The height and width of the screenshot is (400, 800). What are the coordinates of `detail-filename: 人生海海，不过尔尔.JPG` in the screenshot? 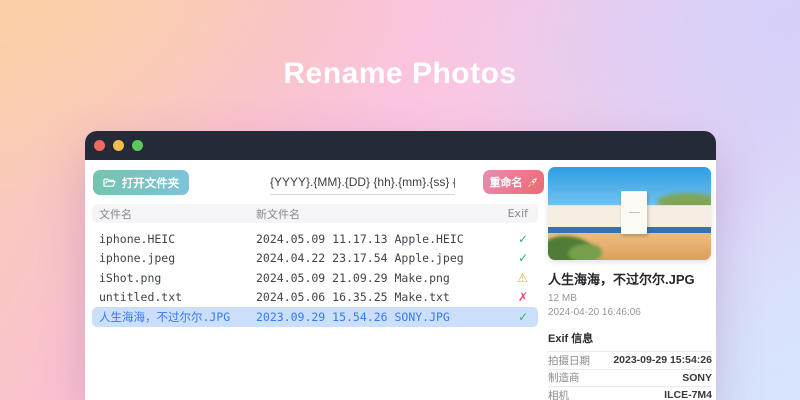 It's located at (621, 279).